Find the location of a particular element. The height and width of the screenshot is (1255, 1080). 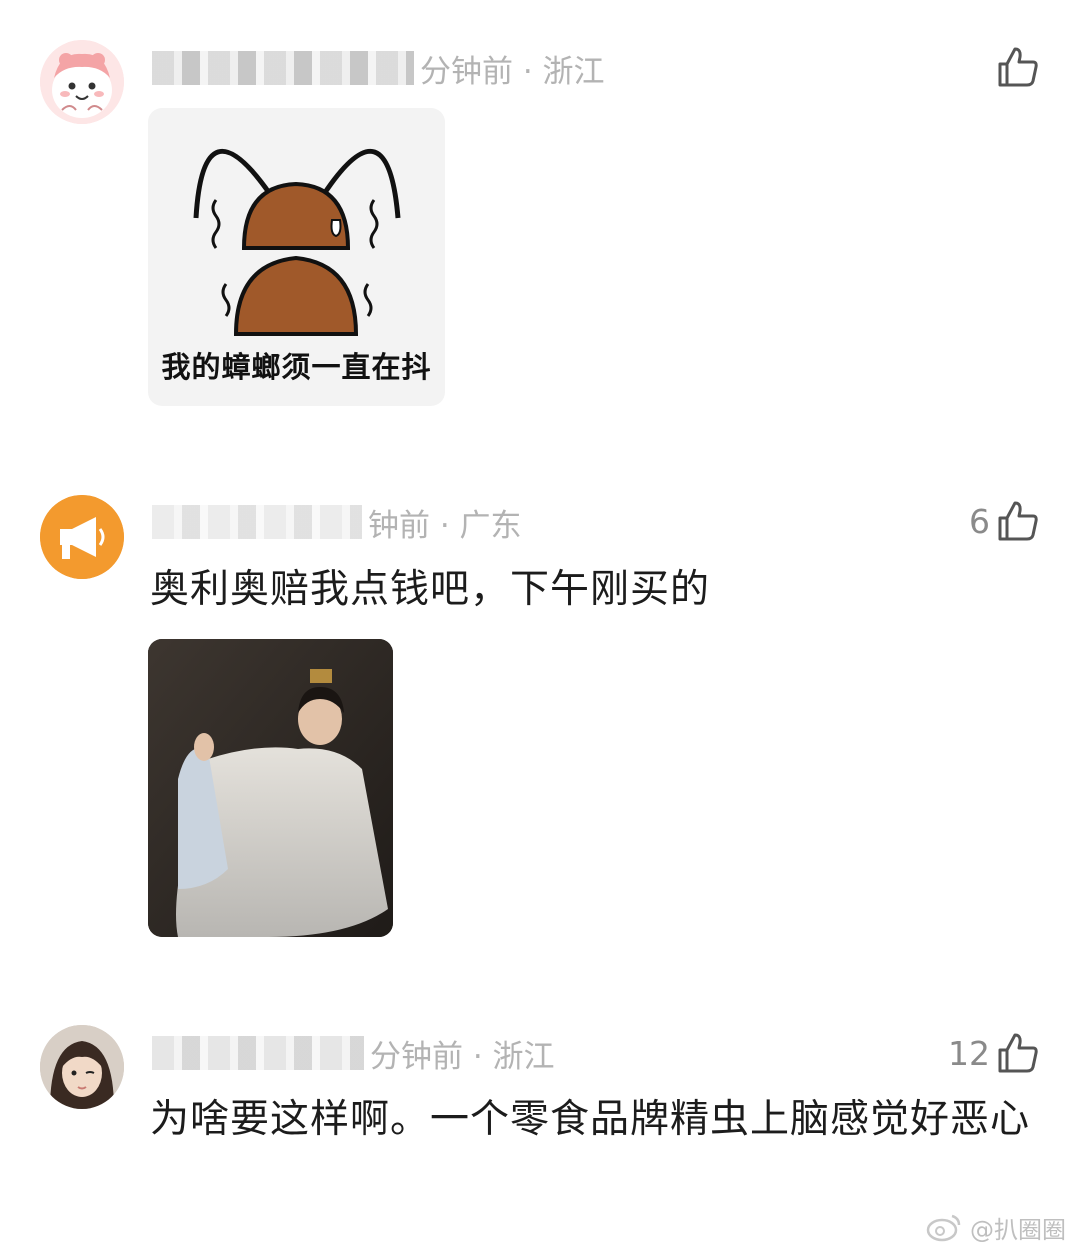

comment-text: 为啥要这样啊。一个零食品牌精虫上脑感觉好恶心 is located at coordinates (590, 1119).